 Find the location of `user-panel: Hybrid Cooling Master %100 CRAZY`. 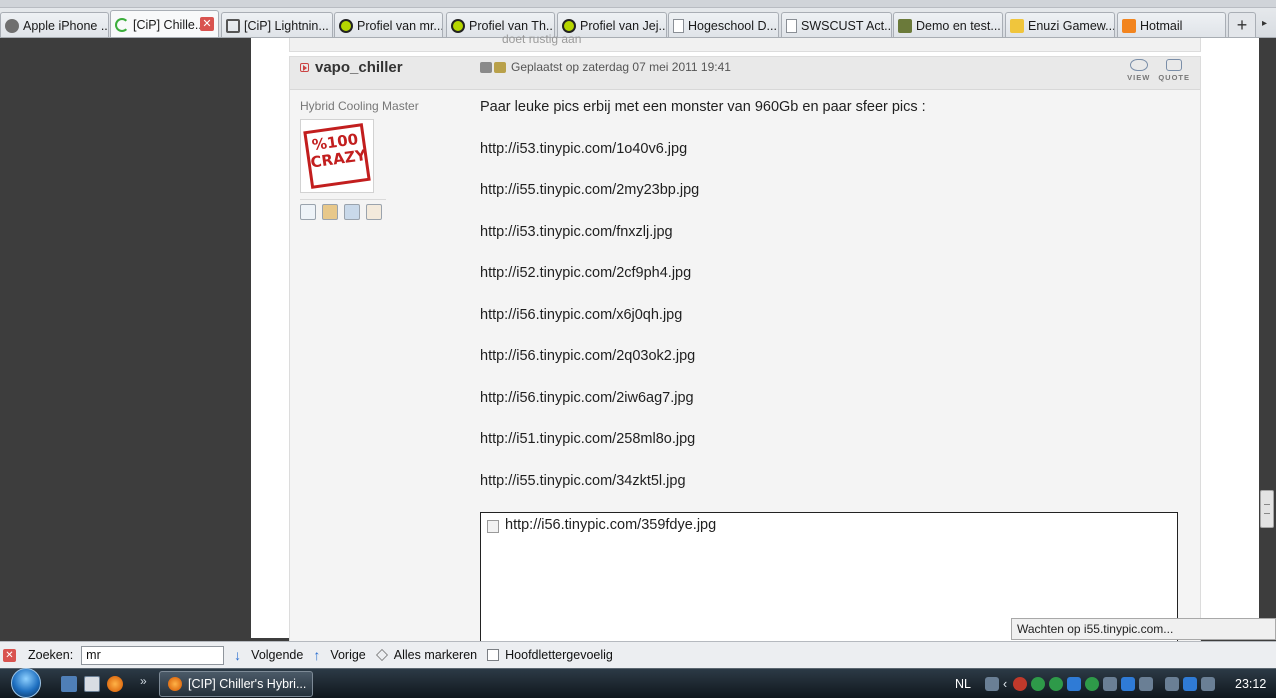

user-panel: Hybrid Cooling Master %100 CRAZY is located at coordinates (380, 159).